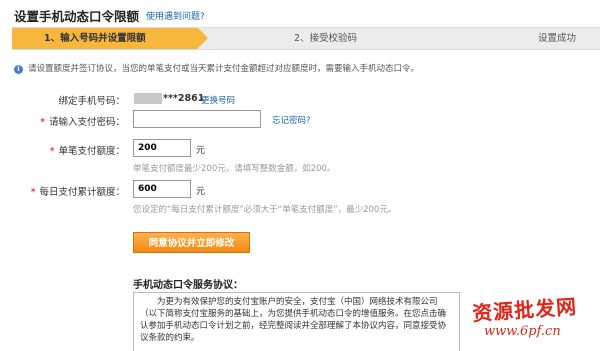 This screenshot has width=600, height=351. I want to click on daily-limit-label: * 每日支付累计额度：, so click(78, 191).